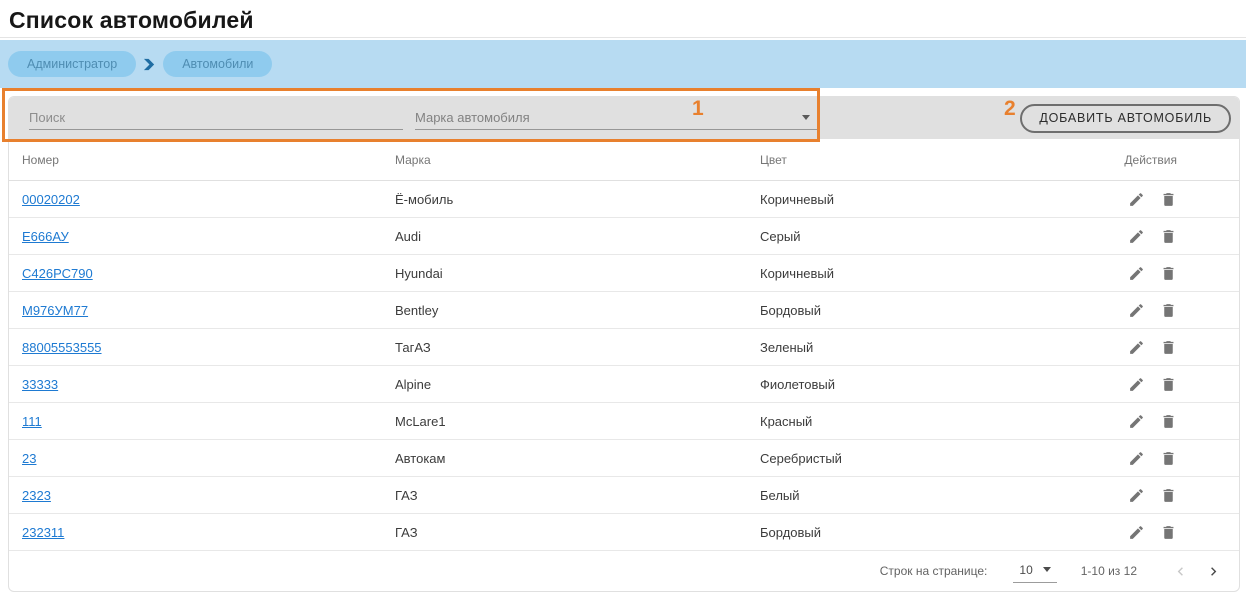 Image resolution: width=1246 pixels, height=598 pixels. Describe the element at coordinates (208, 199) in the screenshot. I see `cell-number: 00020202` at that location.